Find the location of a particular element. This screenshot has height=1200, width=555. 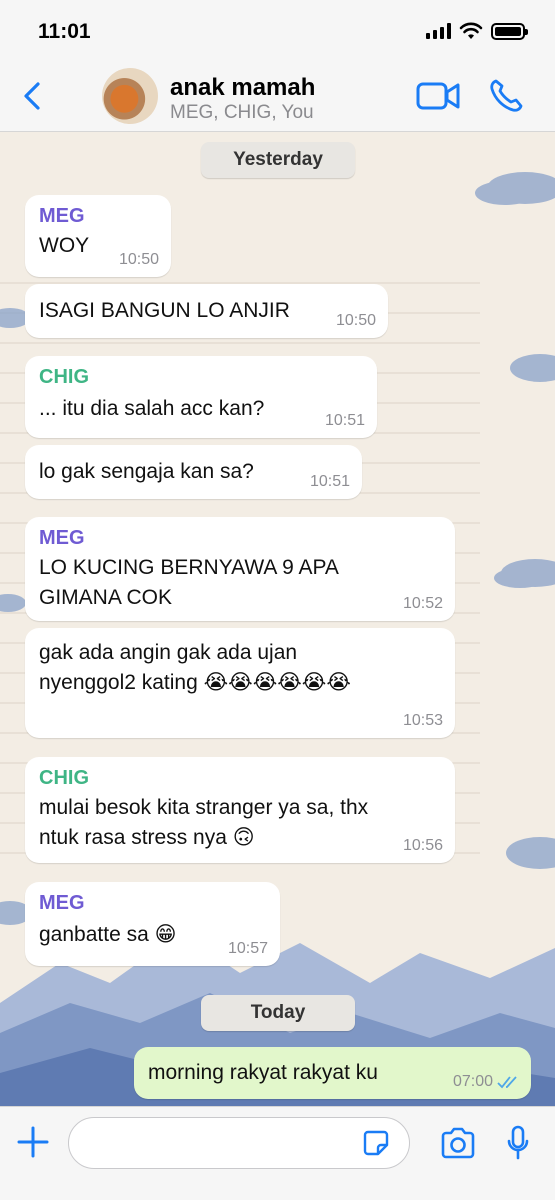

message-time: 10:56 is located at coordinates (422, 845).